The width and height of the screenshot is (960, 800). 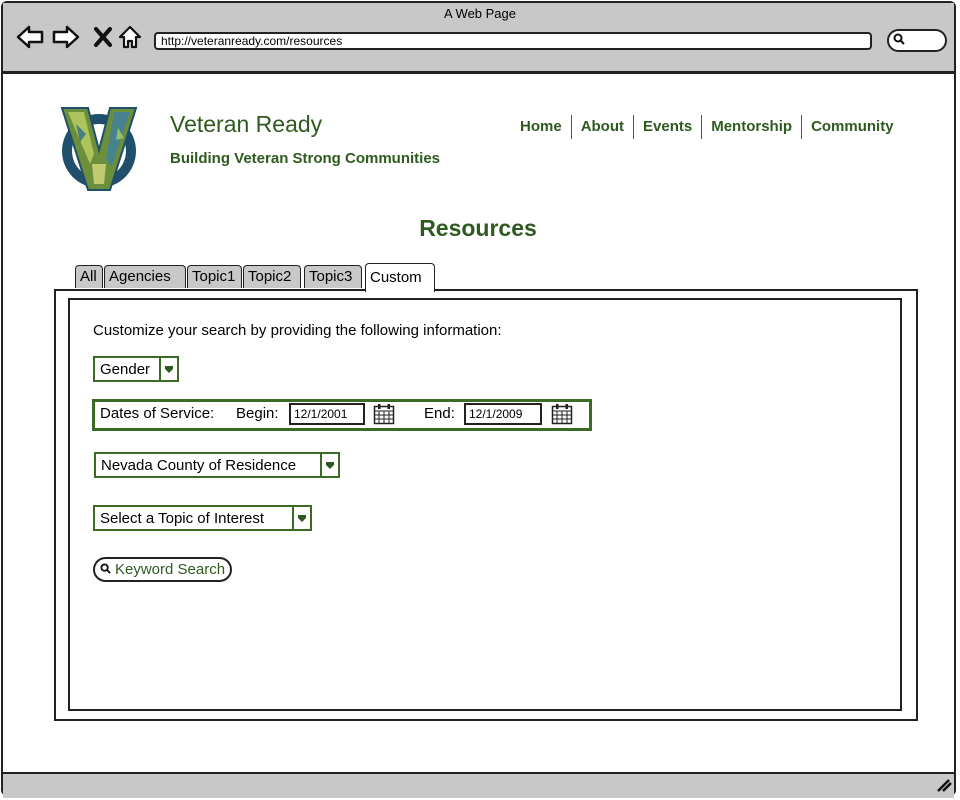 What do you see at coordinates (751, 127) in the screenshot?
I see `nav-item-mentorship: Mentorship` at bounding box center [751, 127].